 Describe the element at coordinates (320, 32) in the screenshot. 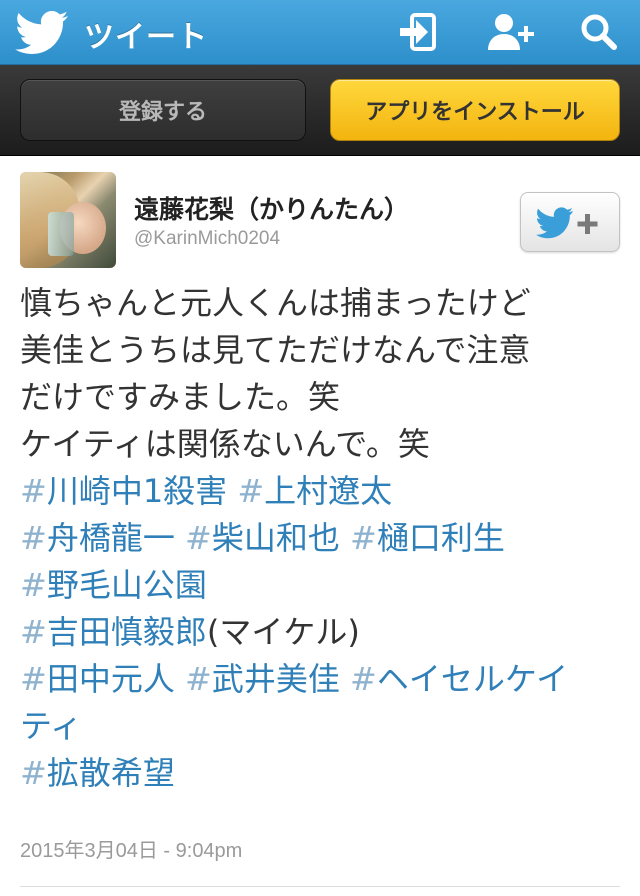

I see `app-header: ツイート` at that location.